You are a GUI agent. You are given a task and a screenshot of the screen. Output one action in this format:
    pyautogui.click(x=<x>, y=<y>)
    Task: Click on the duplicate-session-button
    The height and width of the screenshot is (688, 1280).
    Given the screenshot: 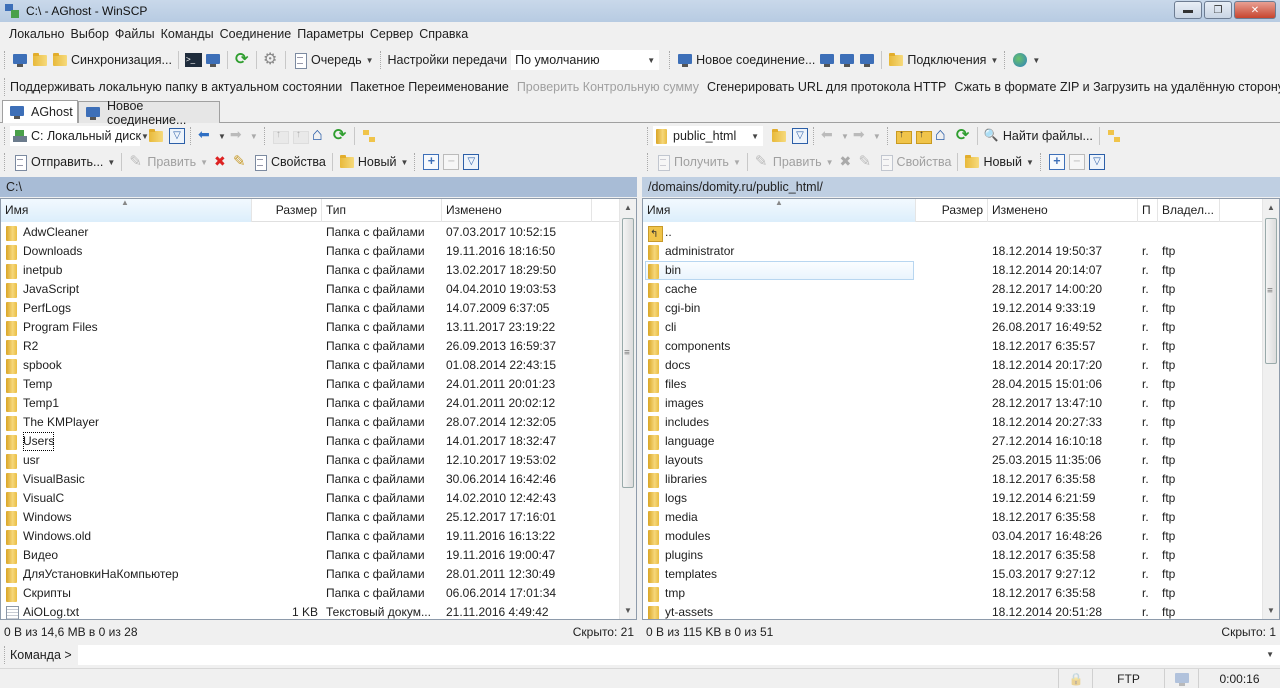 What is the action you would take?
    pyautogui.click(x=827, y=60)
    